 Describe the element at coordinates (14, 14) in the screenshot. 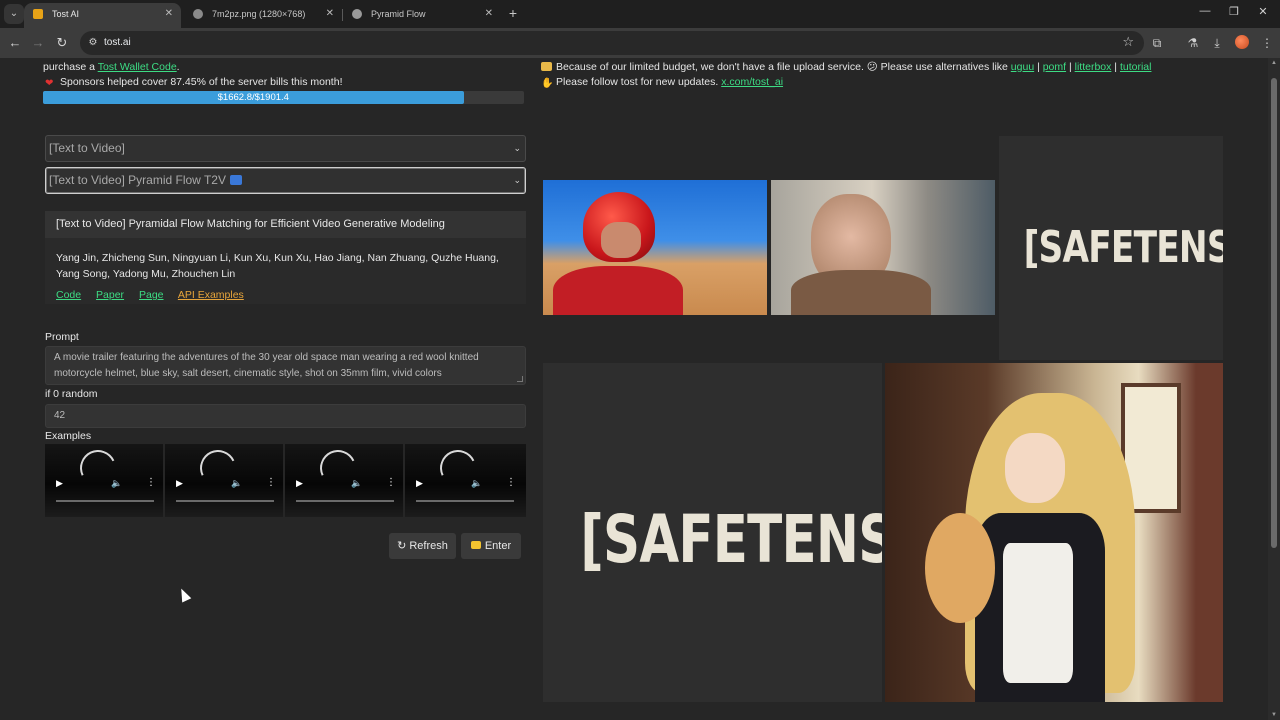

I see `tab-search-icon: ⌄` at that location.